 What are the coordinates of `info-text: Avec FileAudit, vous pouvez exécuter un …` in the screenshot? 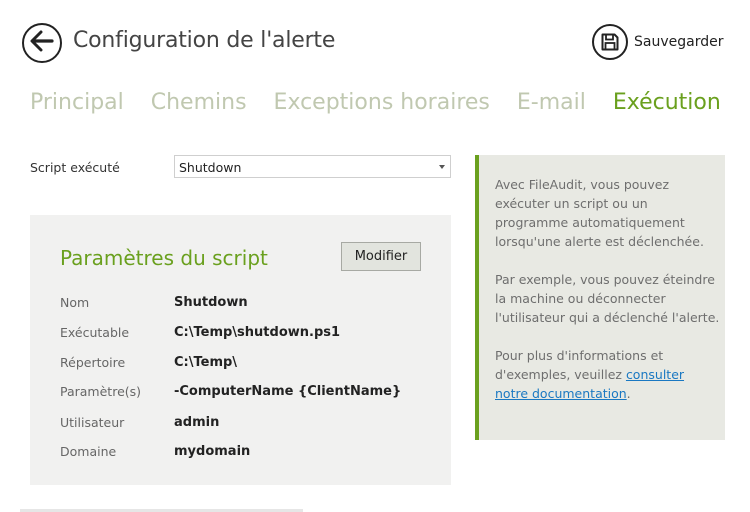 It's located at (608, 298).